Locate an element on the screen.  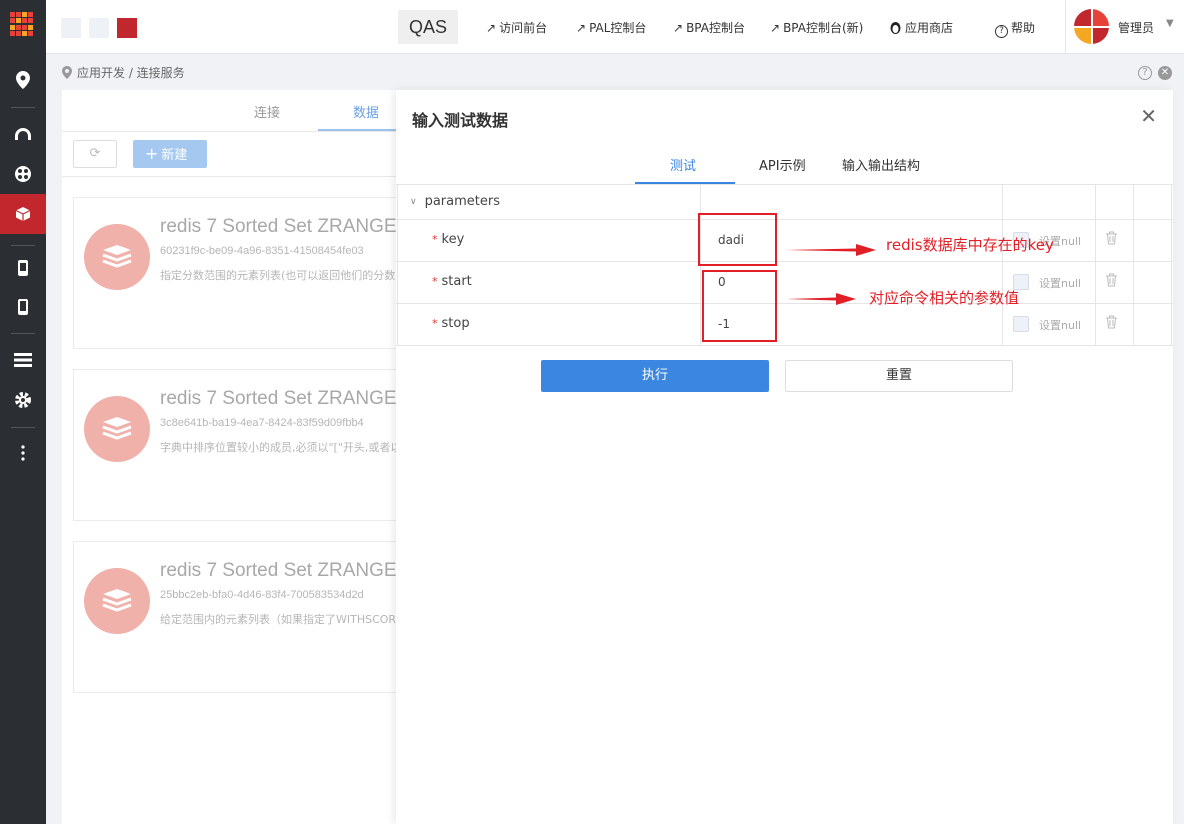
card-id: 60231f9c-be09-4a96-8351-41508454fe03 is located at coordinates (262, 251).